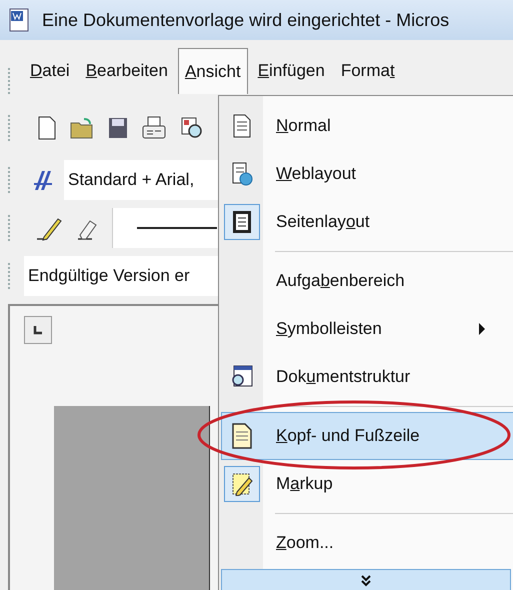  I want to click on menu-entry: Dokumentstruktur, so click(367, 377).